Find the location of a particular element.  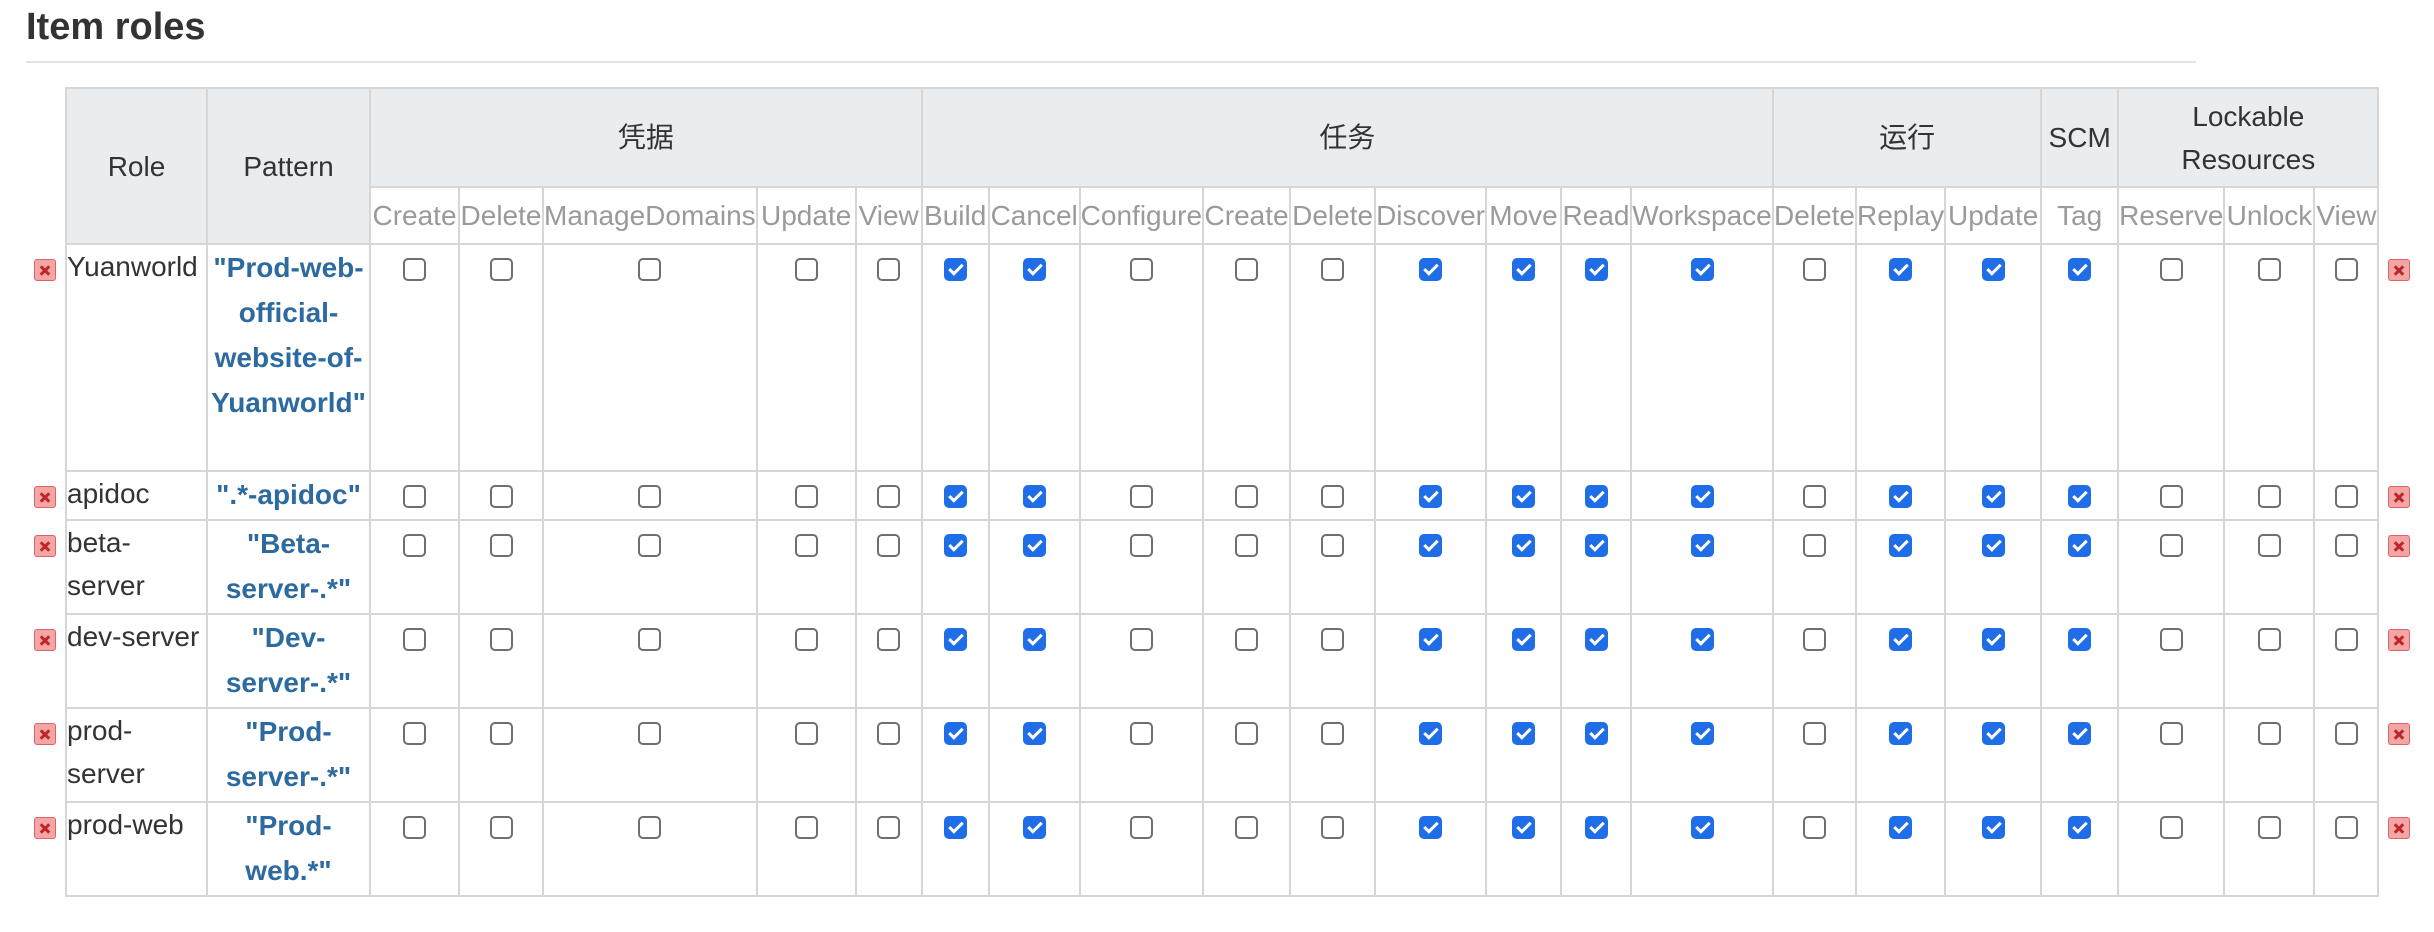

role-pattern: "Prod-server-.*" is located at coordinates (288, 755).